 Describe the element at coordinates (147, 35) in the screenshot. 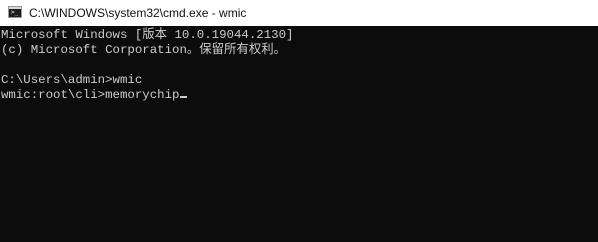

I see `console-line-version: Microsoft Windows [版本 10.0.19044.2130]` at that location.